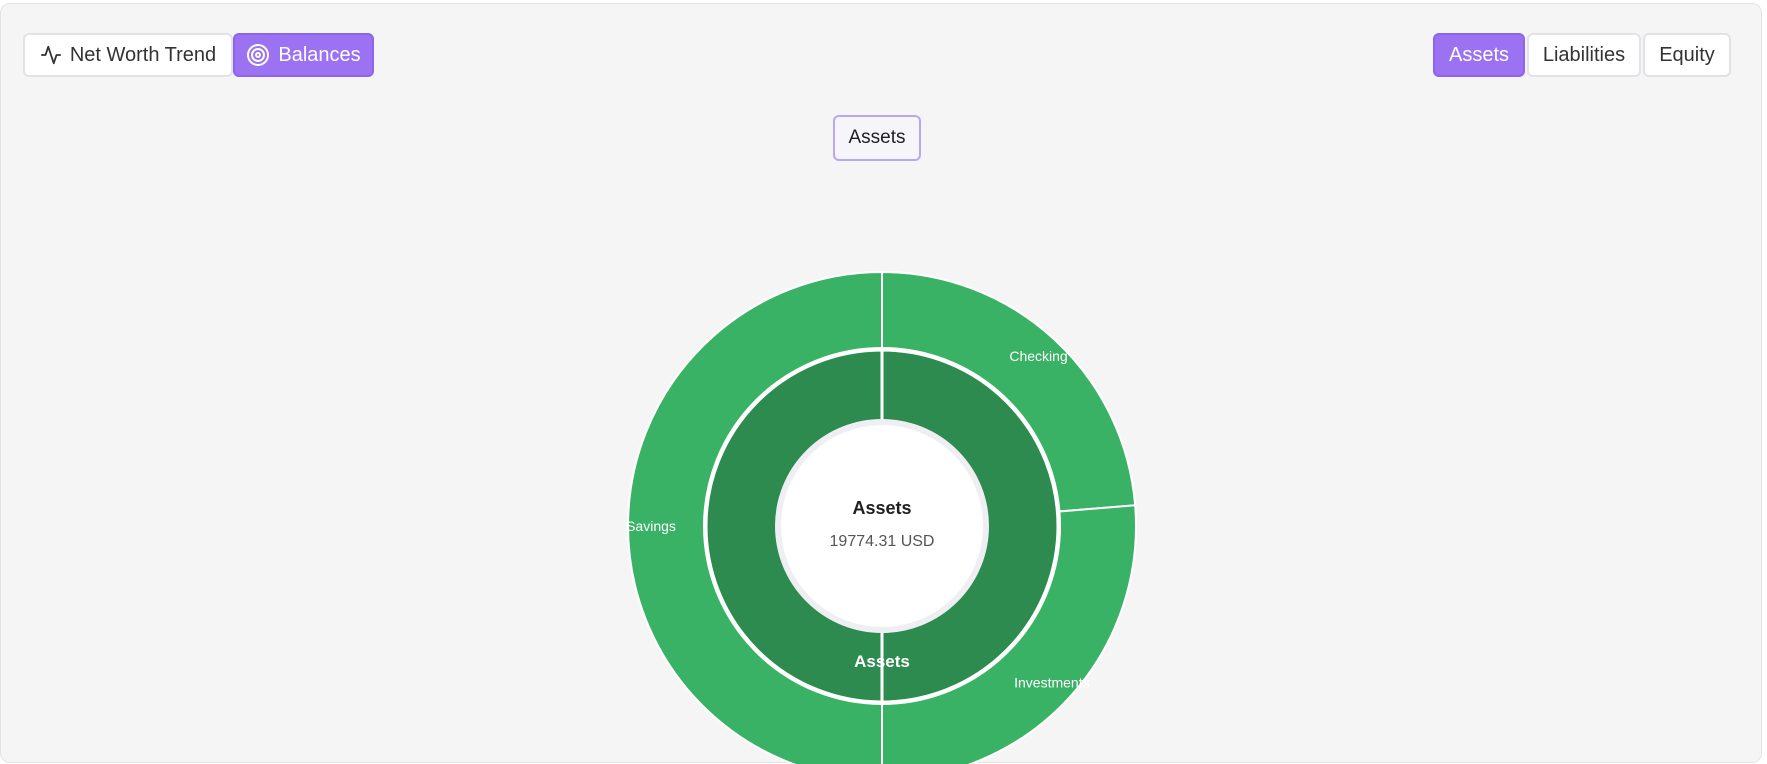 Image resolution: width=1767 pixels, height=764 pixels. What do you see at coordinates (1038, 356) in the screenshot?
I see `outer-ring-label-checking: Checking` at bounding box center [1038, 356].